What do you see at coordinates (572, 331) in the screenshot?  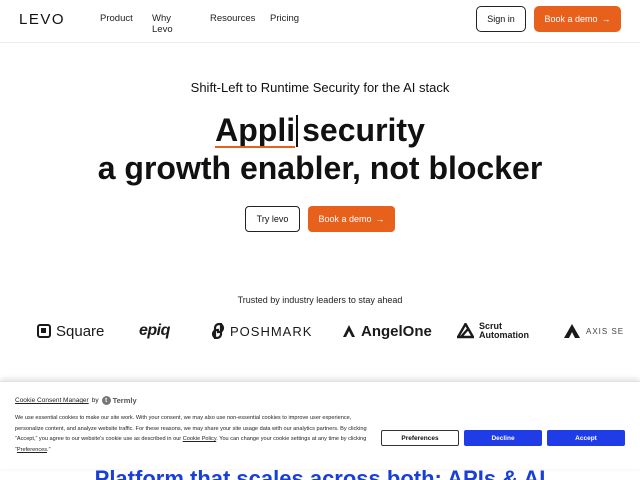 I see `axis-icon` at bounding box center [572, 331].